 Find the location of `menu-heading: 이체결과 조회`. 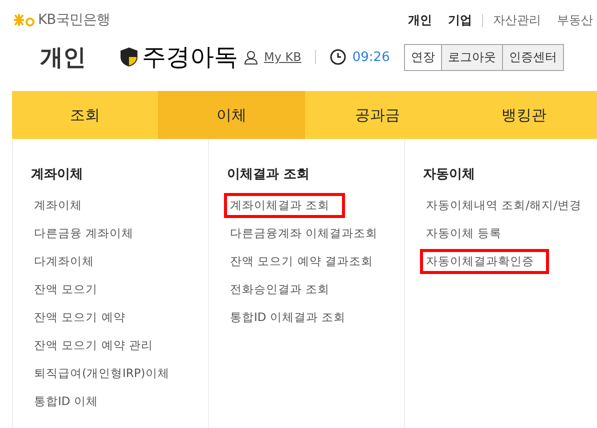

menu-heading: 이체결과 조회 is located at coordinates (268, 174).